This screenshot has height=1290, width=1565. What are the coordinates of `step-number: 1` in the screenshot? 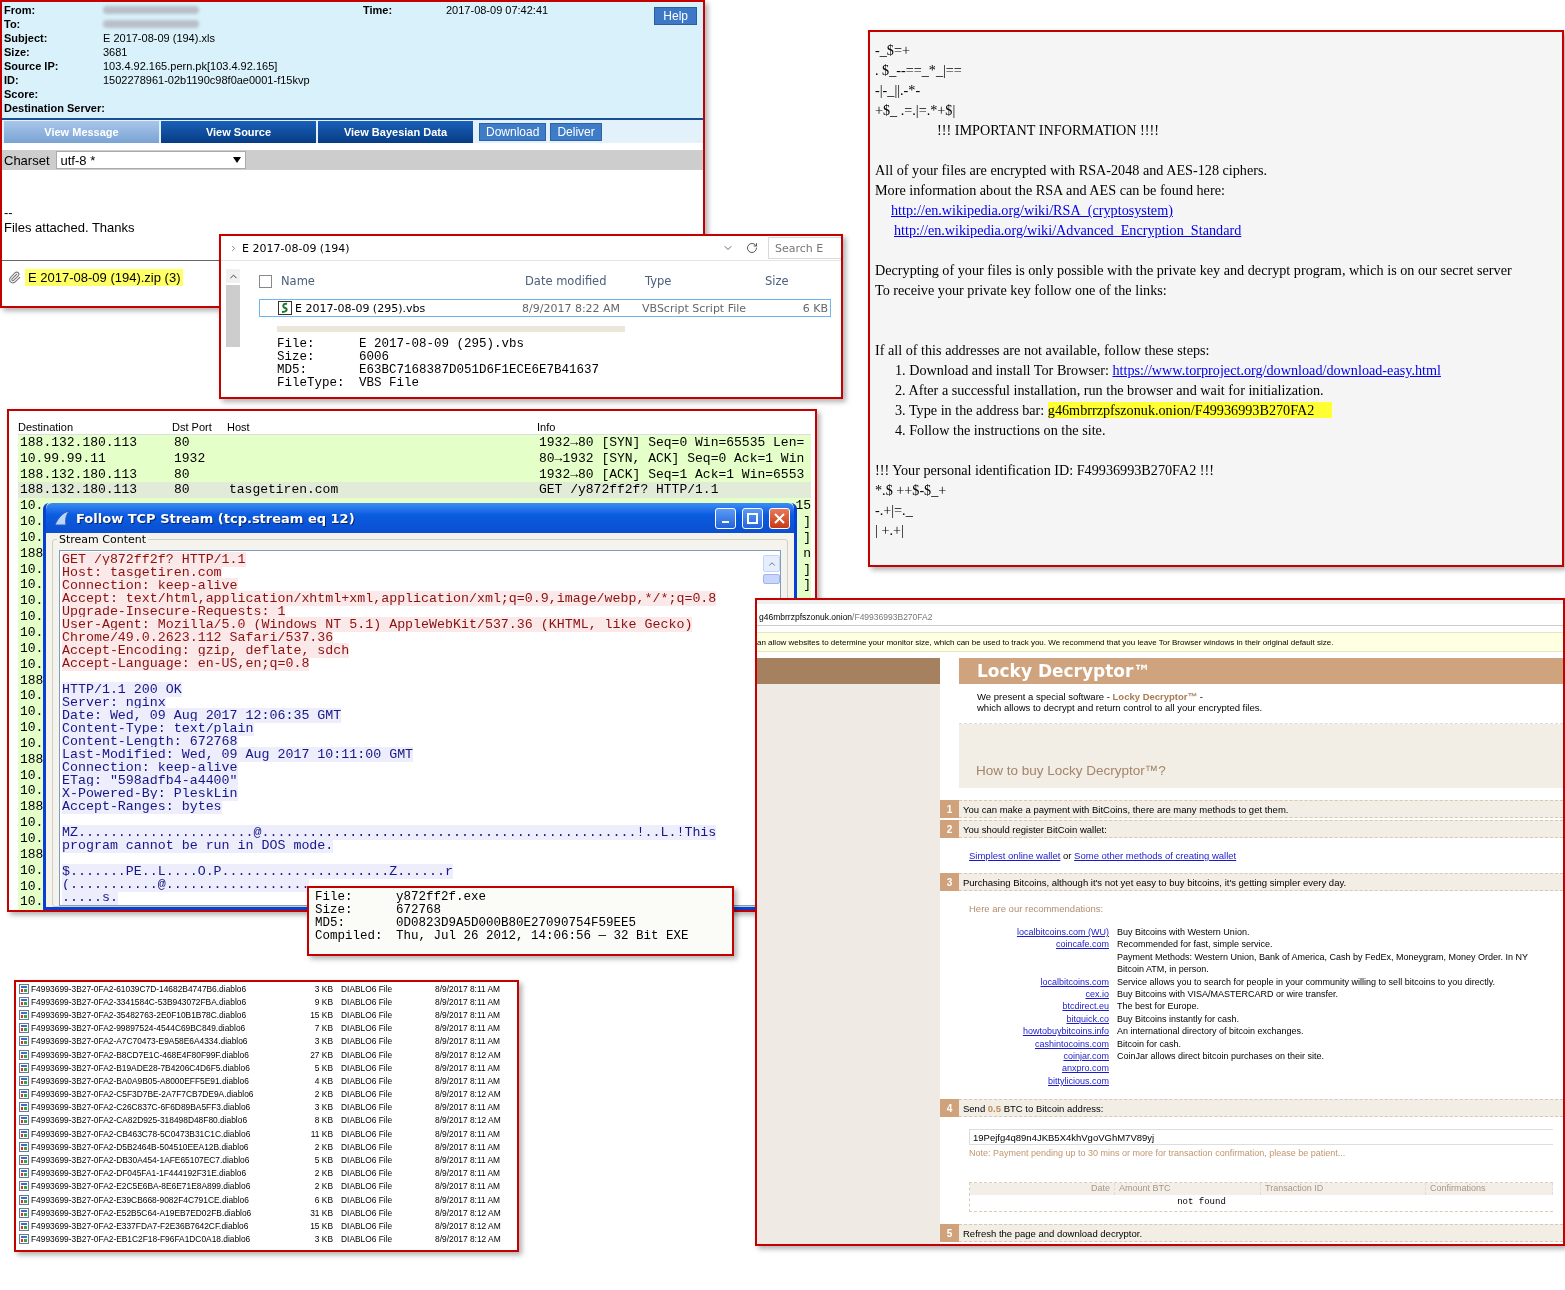 It's located at (949, 809).